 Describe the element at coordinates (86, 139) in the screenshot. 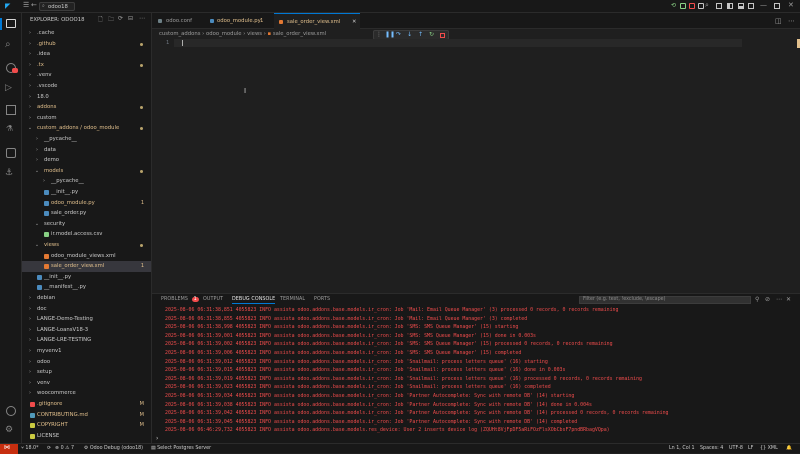

I see `tree-item: › __pycache__` at that location.